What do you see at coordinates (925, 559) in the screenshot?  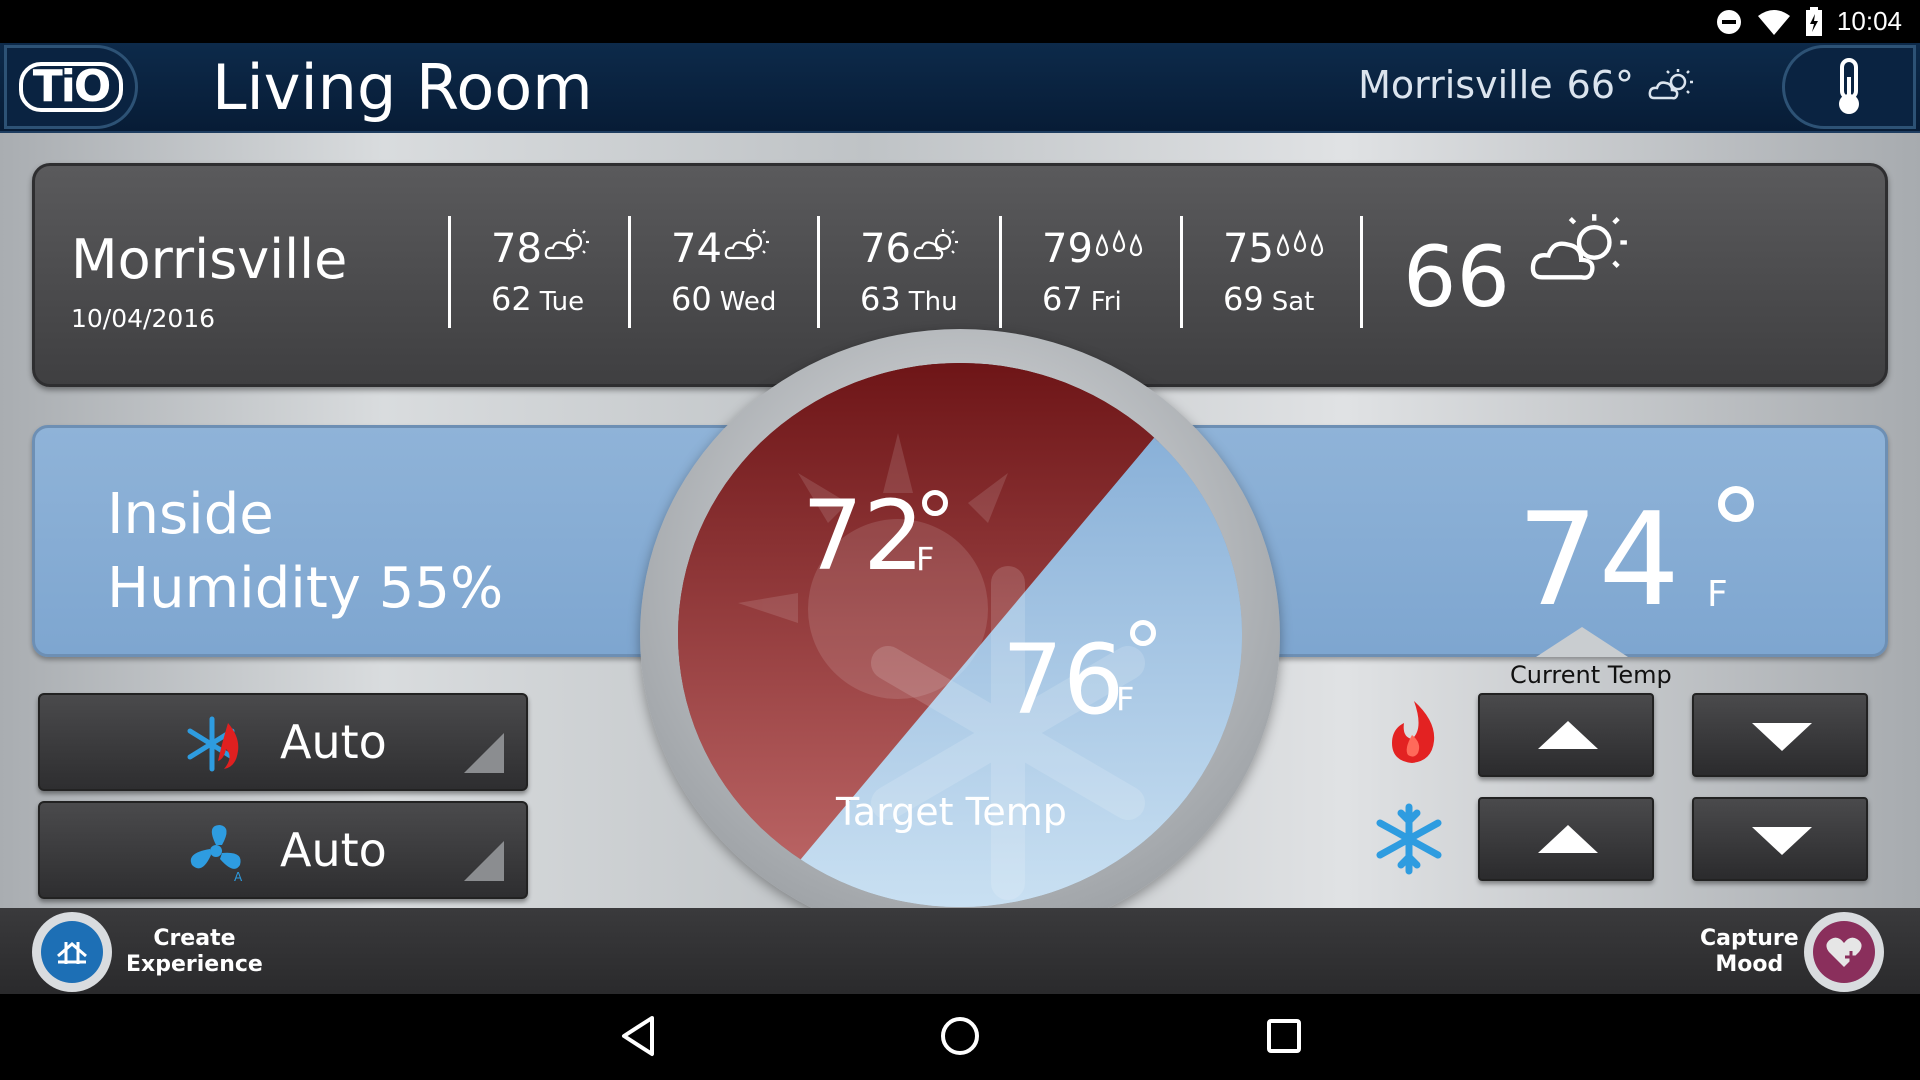 I see `target-heat-unit: F` at bounding box center [925, 559].